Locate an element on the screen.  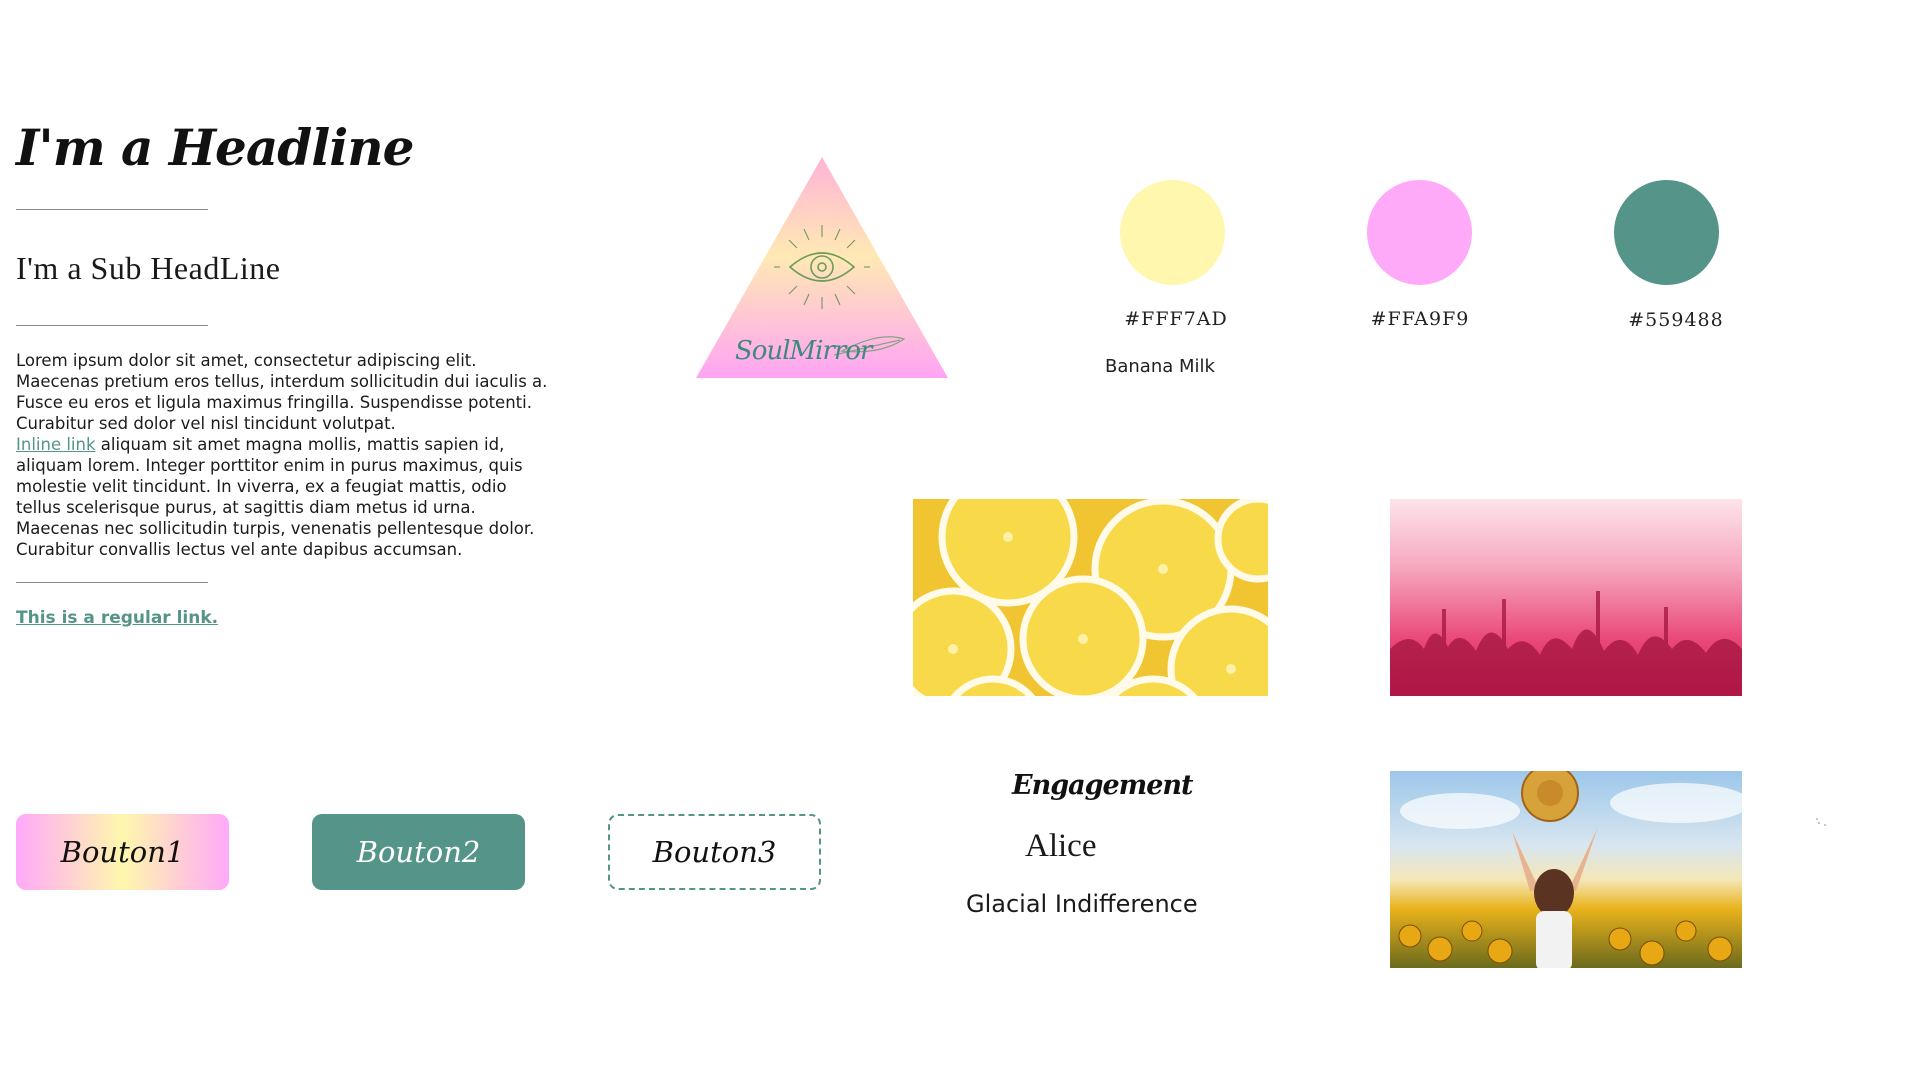
lemon-slices-image is located at coordinates (1090, 597).